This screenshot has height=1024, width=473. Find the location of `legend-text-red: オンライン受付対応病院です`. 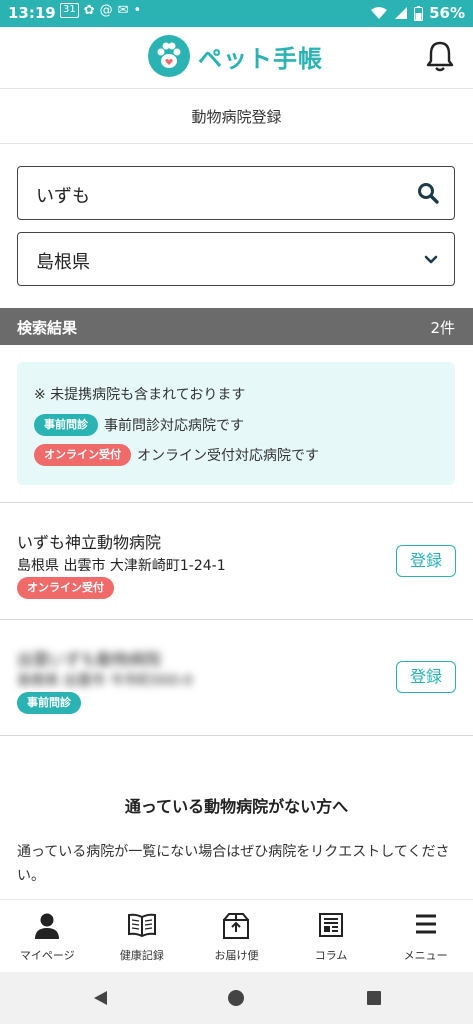

legend-text-red: オンライン受付対応病院です is located at coordinates (228, 456).